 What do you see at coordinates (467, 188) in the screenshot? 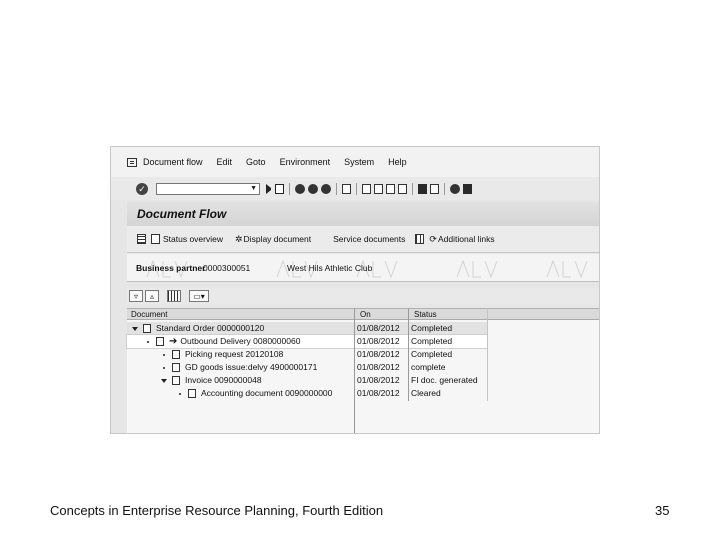
I see `layout-menu-icon` at bounding box center [467, 188].